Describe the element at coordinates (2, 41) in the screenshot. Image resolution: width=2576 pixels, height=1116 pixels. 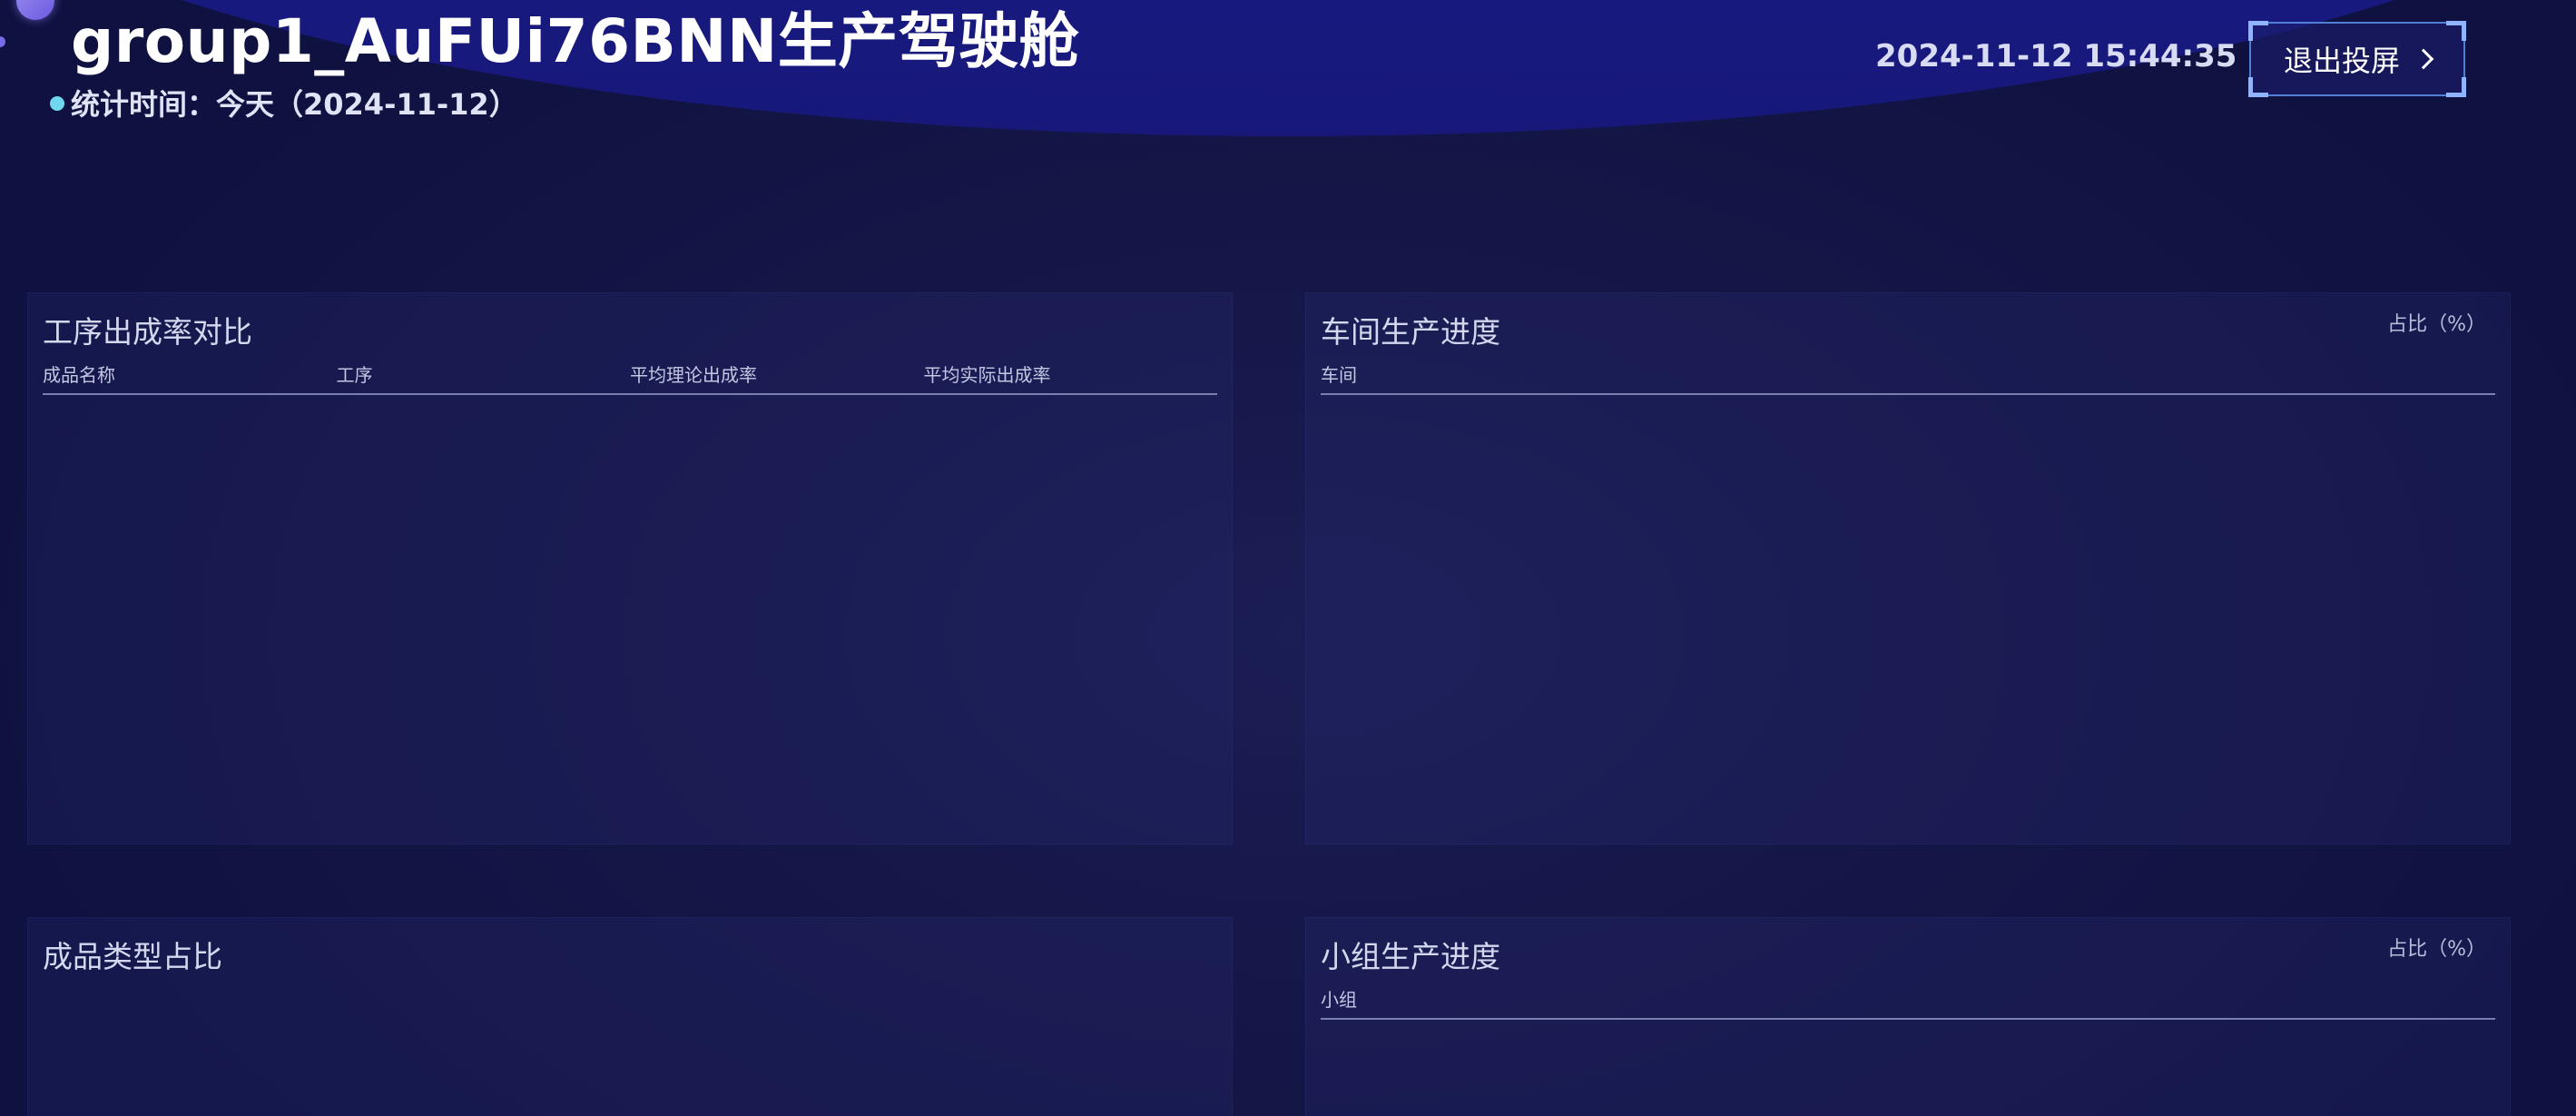
I see `decor-dot-icon` at that location.